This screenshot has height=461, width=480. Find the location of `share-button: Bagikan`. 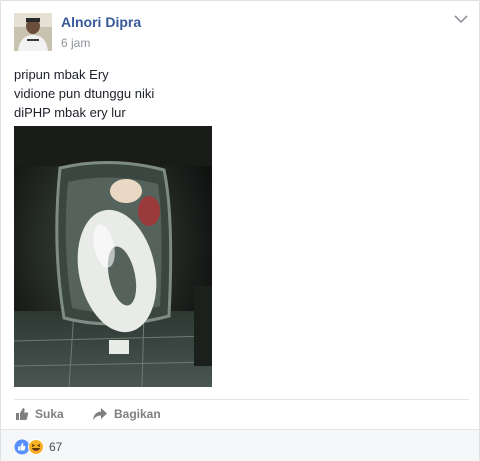

share-button: Bagikan is located at coordinates (126, 414).